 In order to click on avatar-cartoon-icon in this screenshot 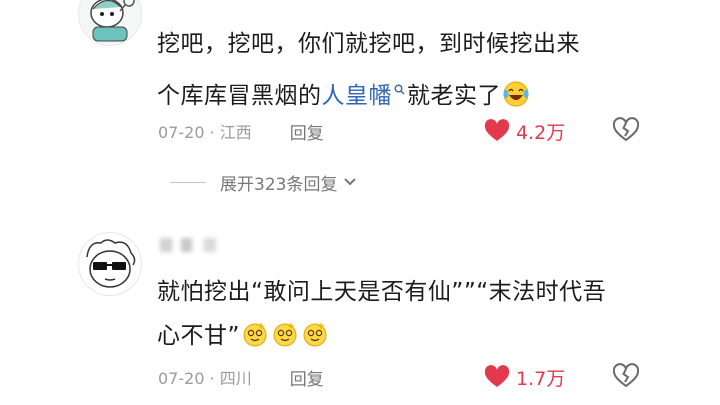, I will do `click(110, 22)`.